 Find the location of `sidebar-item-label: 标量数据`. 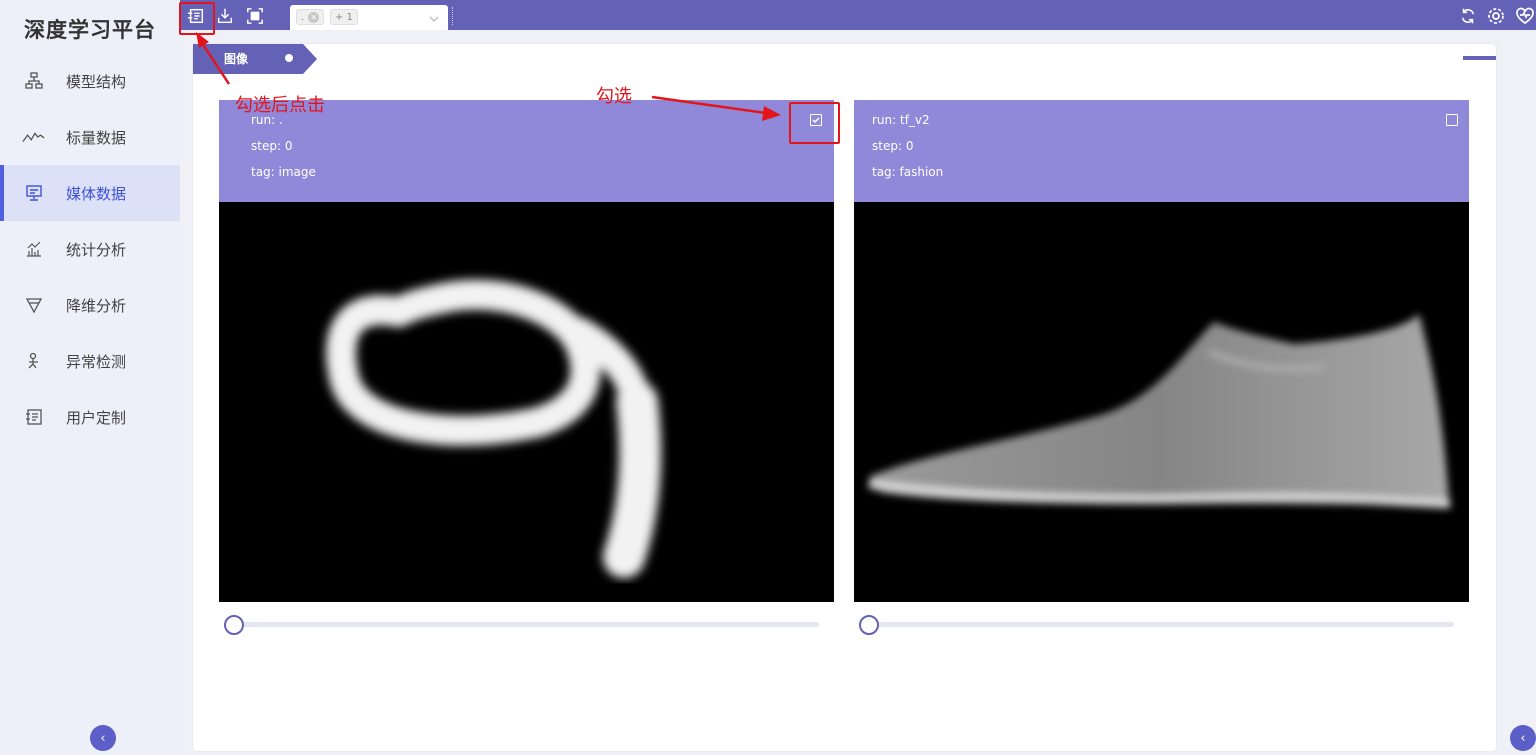

sidebar-item-label: 标量数据 is located at coordinates (96, 137).